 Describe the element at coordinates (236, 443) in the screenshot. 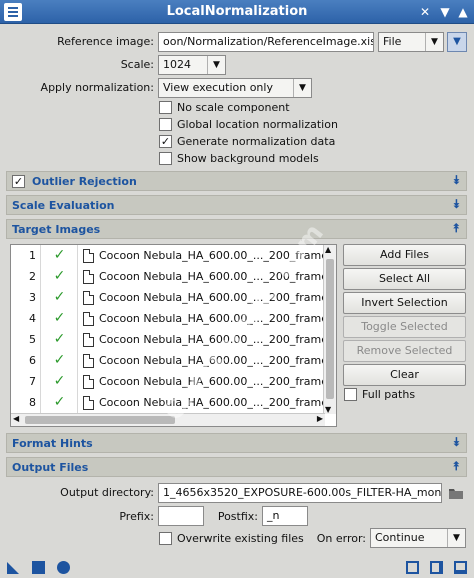

I see `section-format-hints: Format Hints ⯯` at that location.